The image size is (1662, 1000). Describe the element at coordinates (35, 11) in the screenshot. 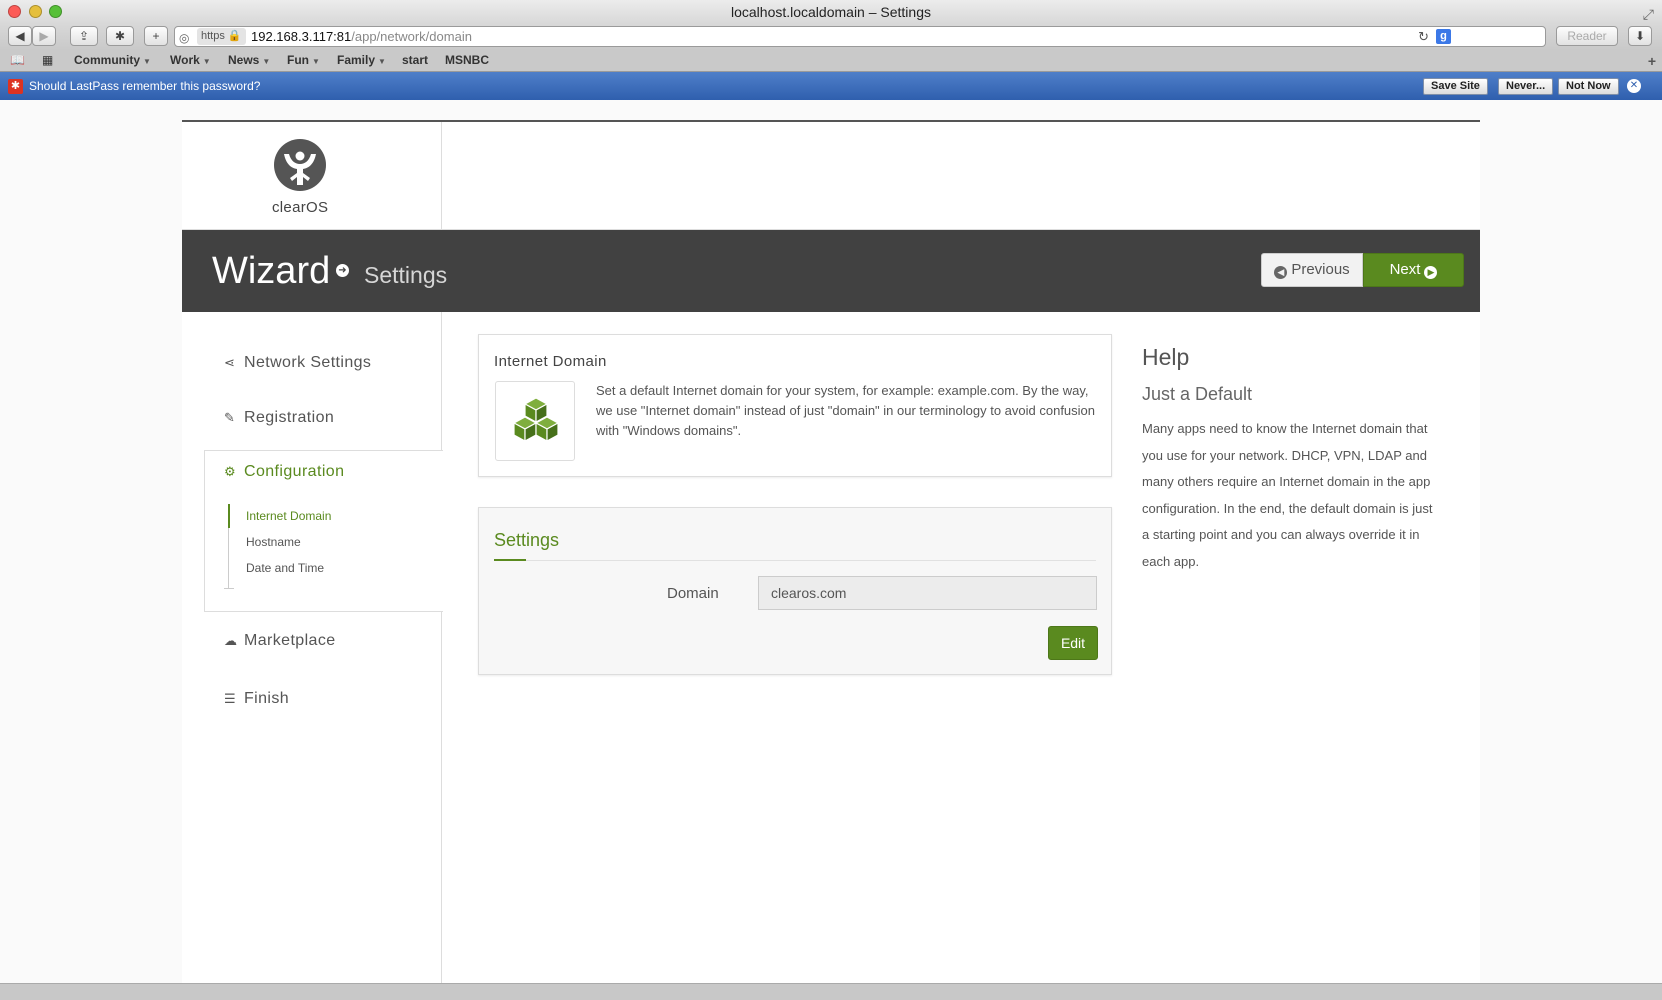

I see `minimize-window-button` at that location.